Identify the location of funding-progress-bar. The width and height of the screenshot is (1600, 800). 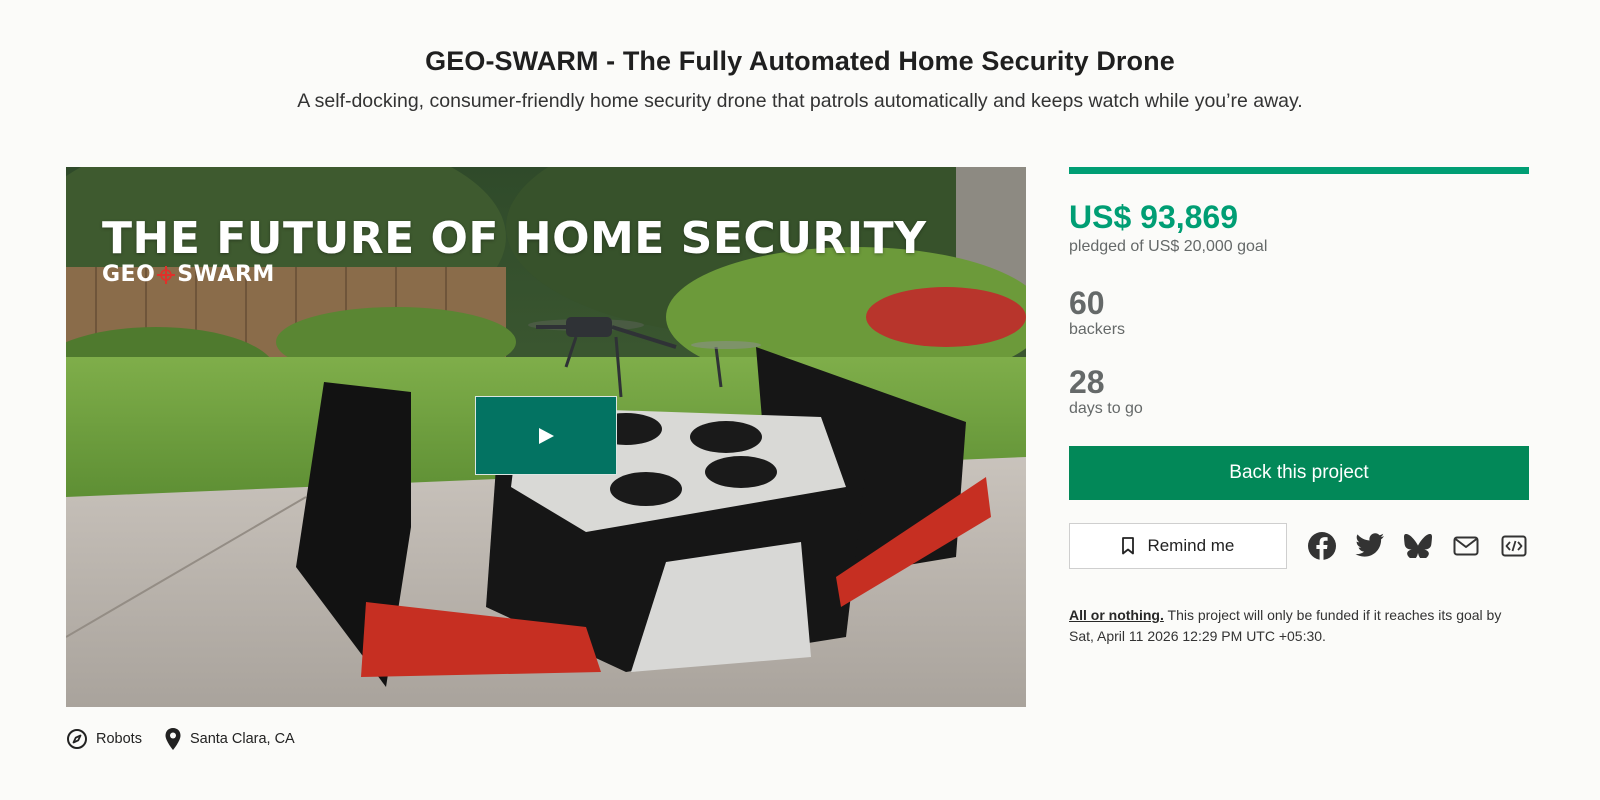
(1299, 170).